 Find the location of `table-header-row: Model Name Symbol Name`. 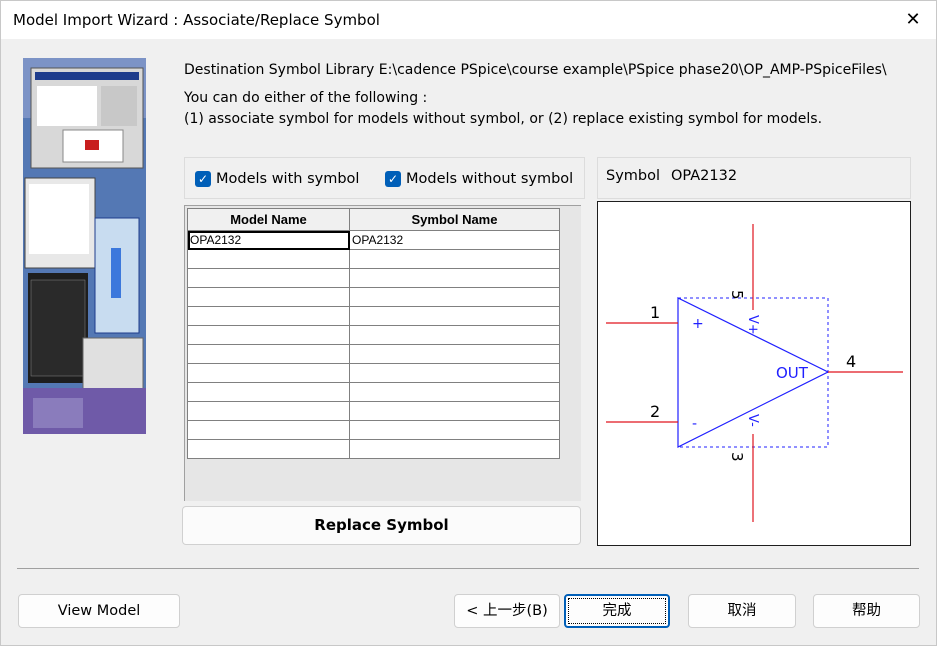

table-header-row: Model Name Symbol Name is located at coordinates (373, 219).